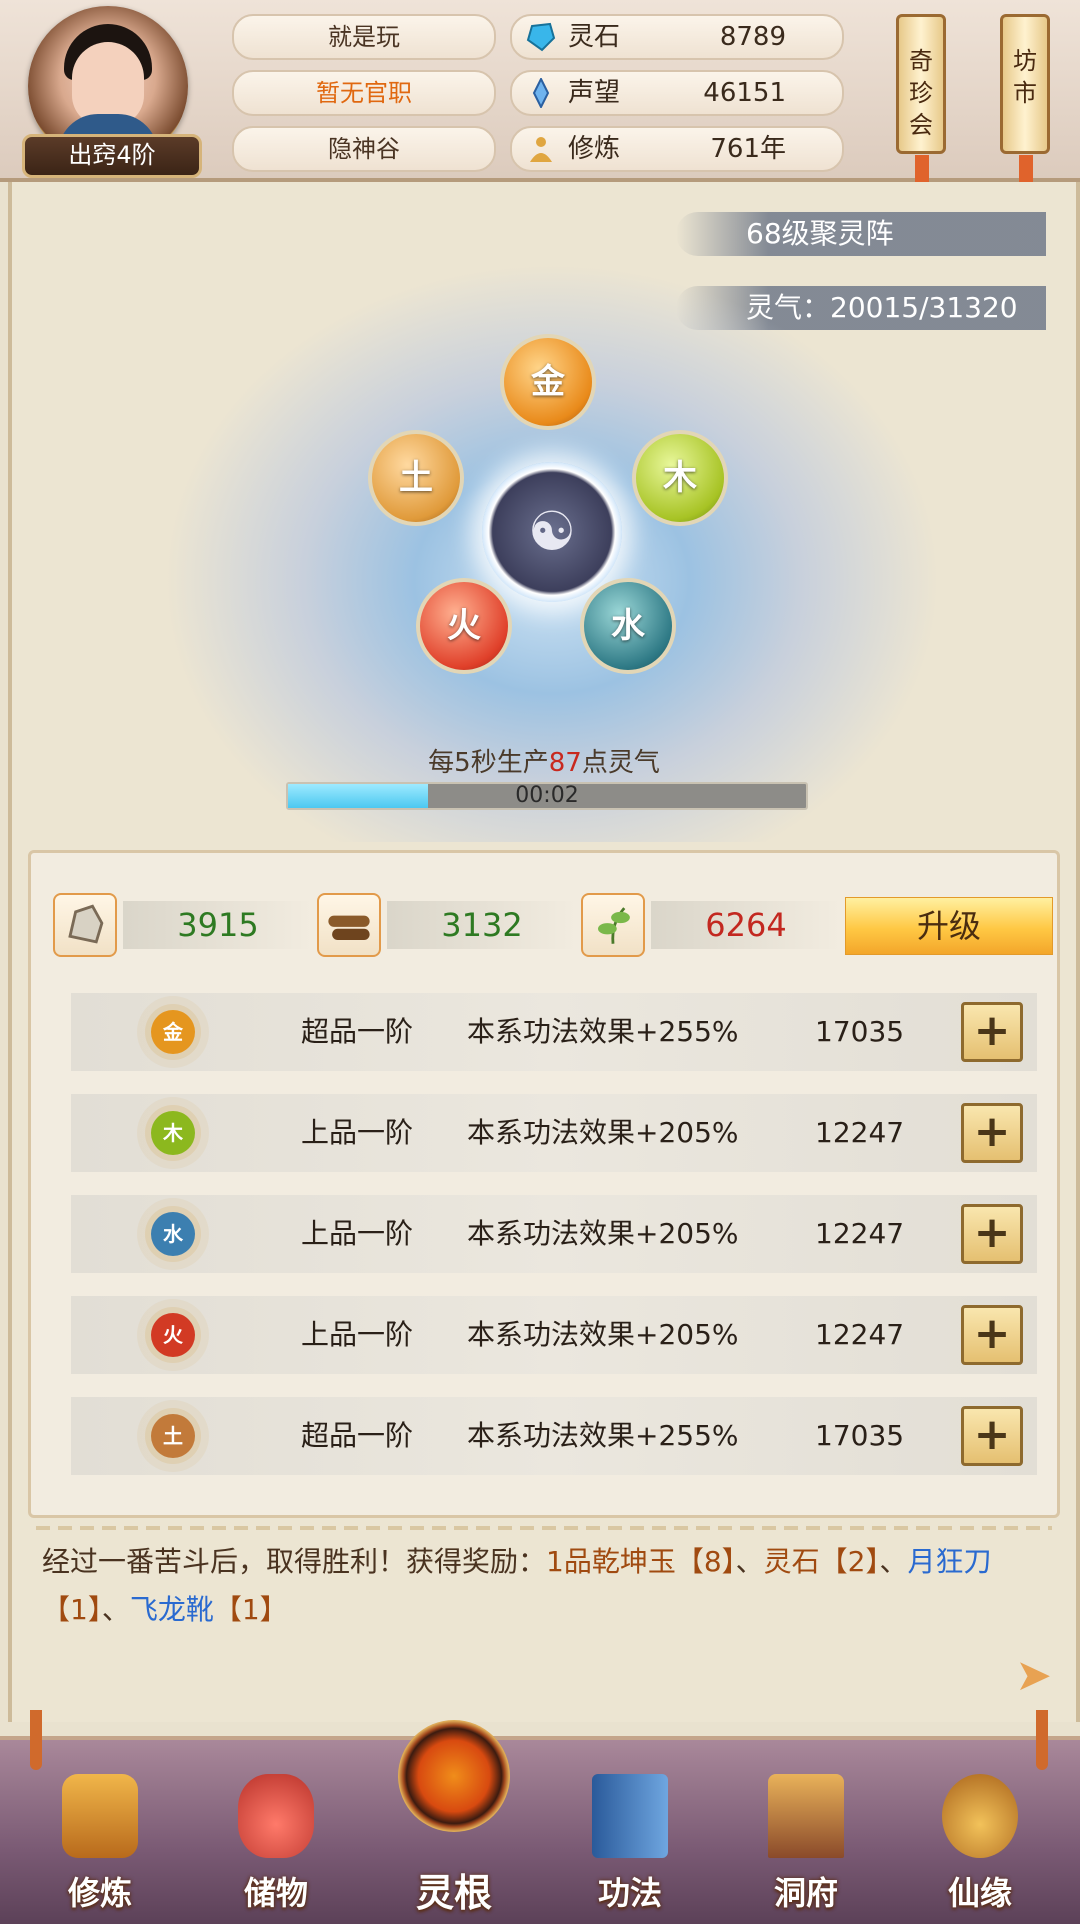 This screenshot has height=1924, width=1080. I want to click on add-metal-button: +, so click(992, 1032).